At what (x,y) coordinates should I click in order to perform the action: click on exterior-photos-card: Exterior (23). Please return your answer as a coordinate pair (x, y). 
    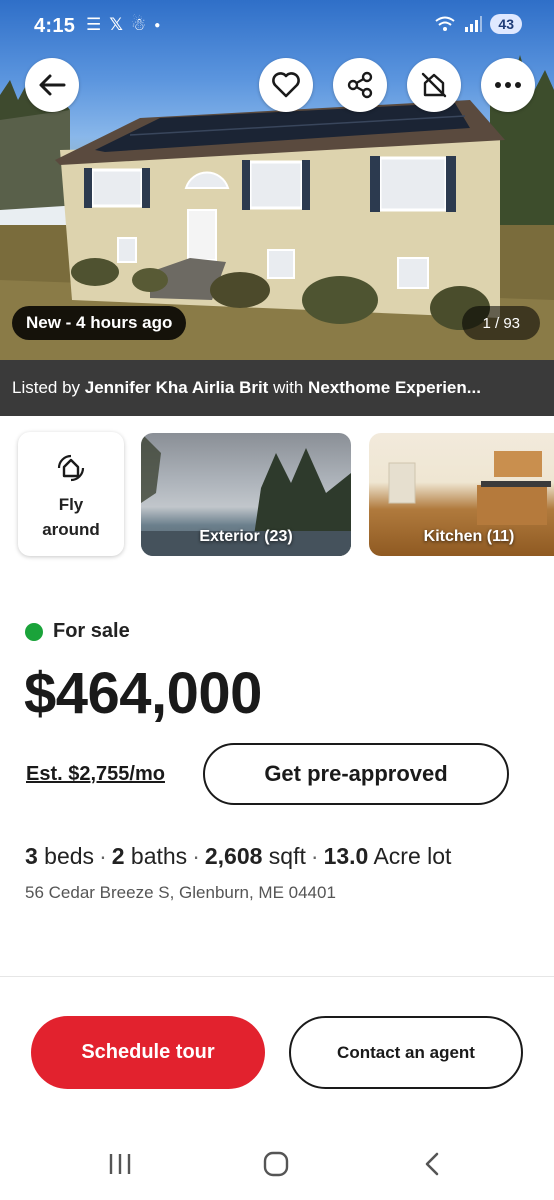
    Looking at the image, I should click on (246, 494).